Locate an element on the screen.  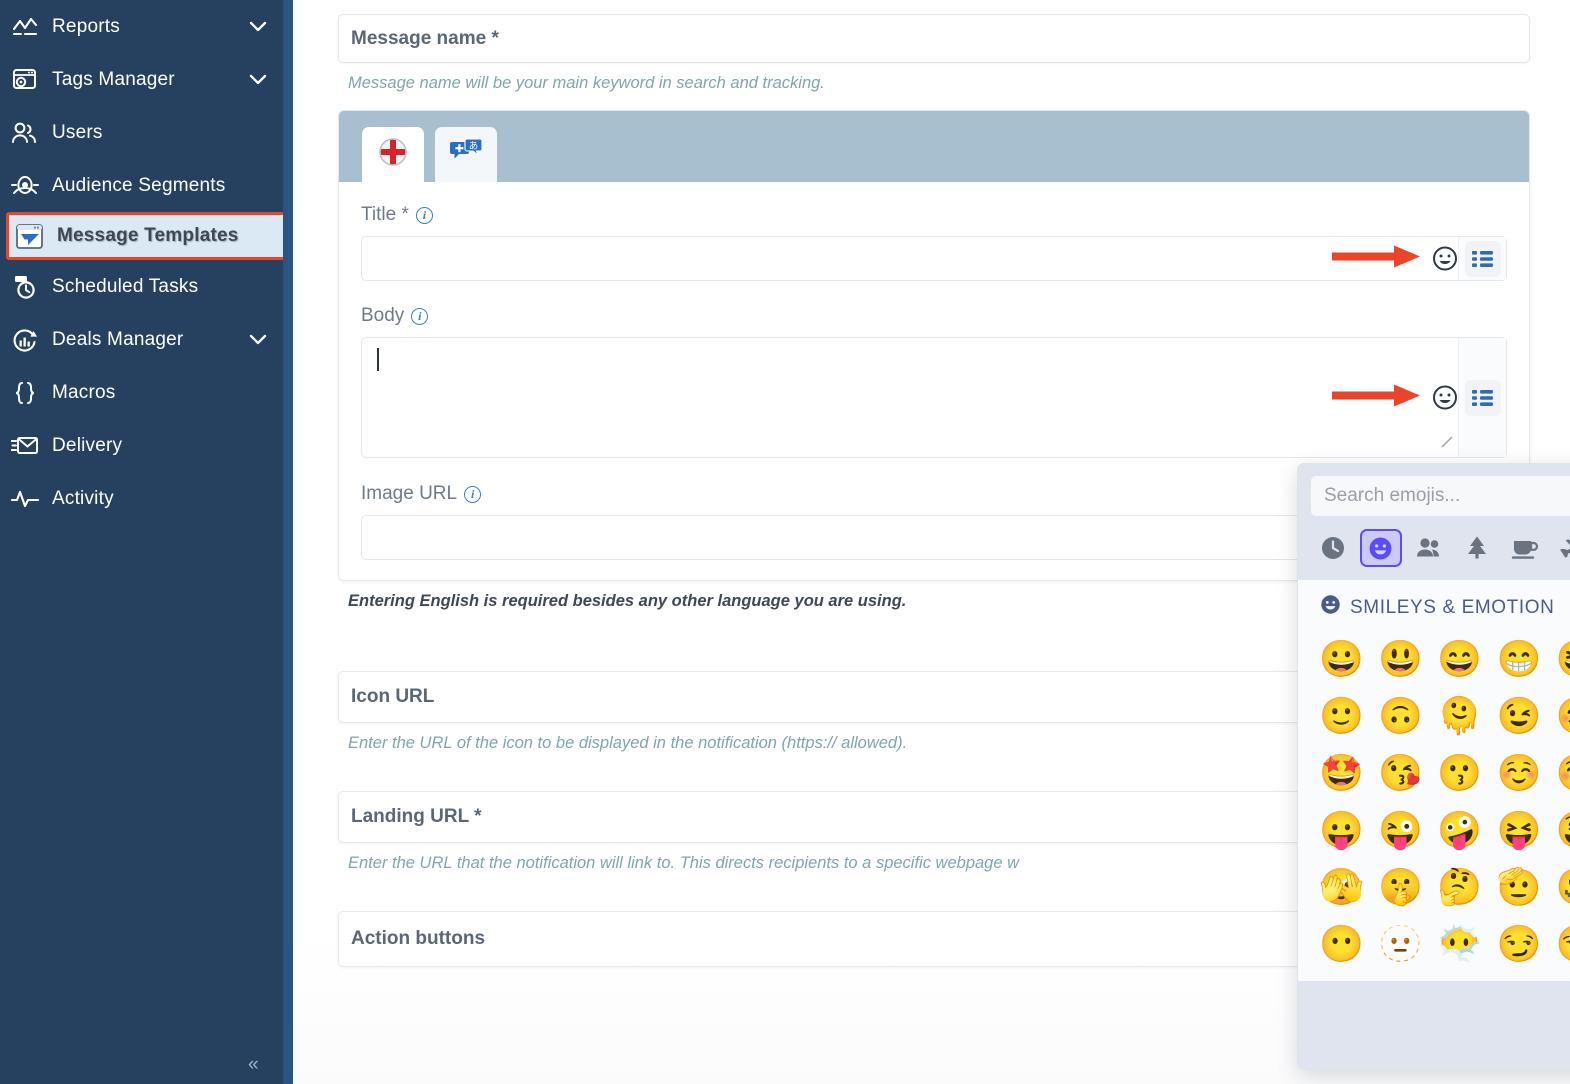
emoji-cell: 😁 is located at coordinates (1518, 658).